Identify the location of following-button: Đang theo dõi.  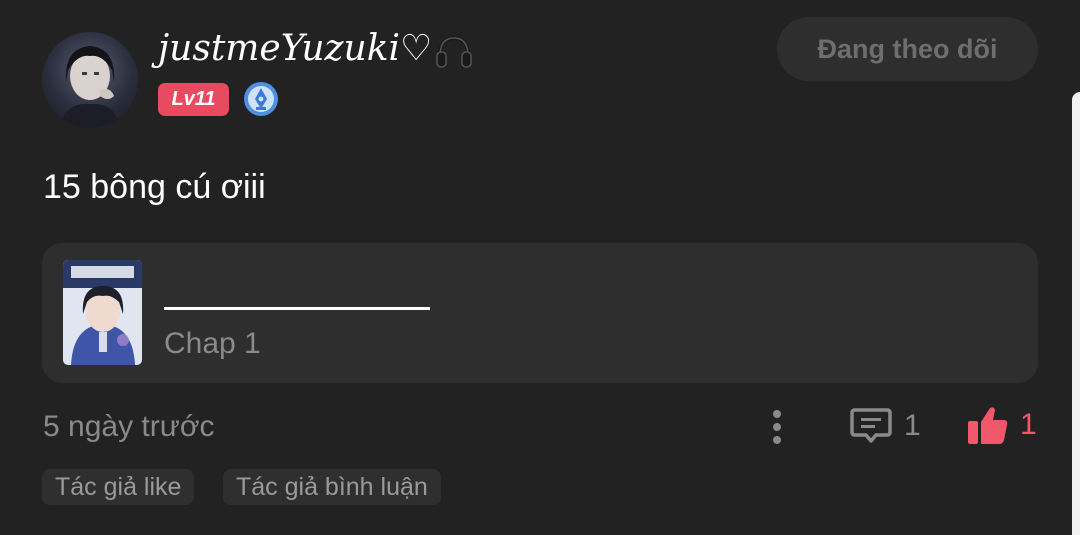
(907, 49).